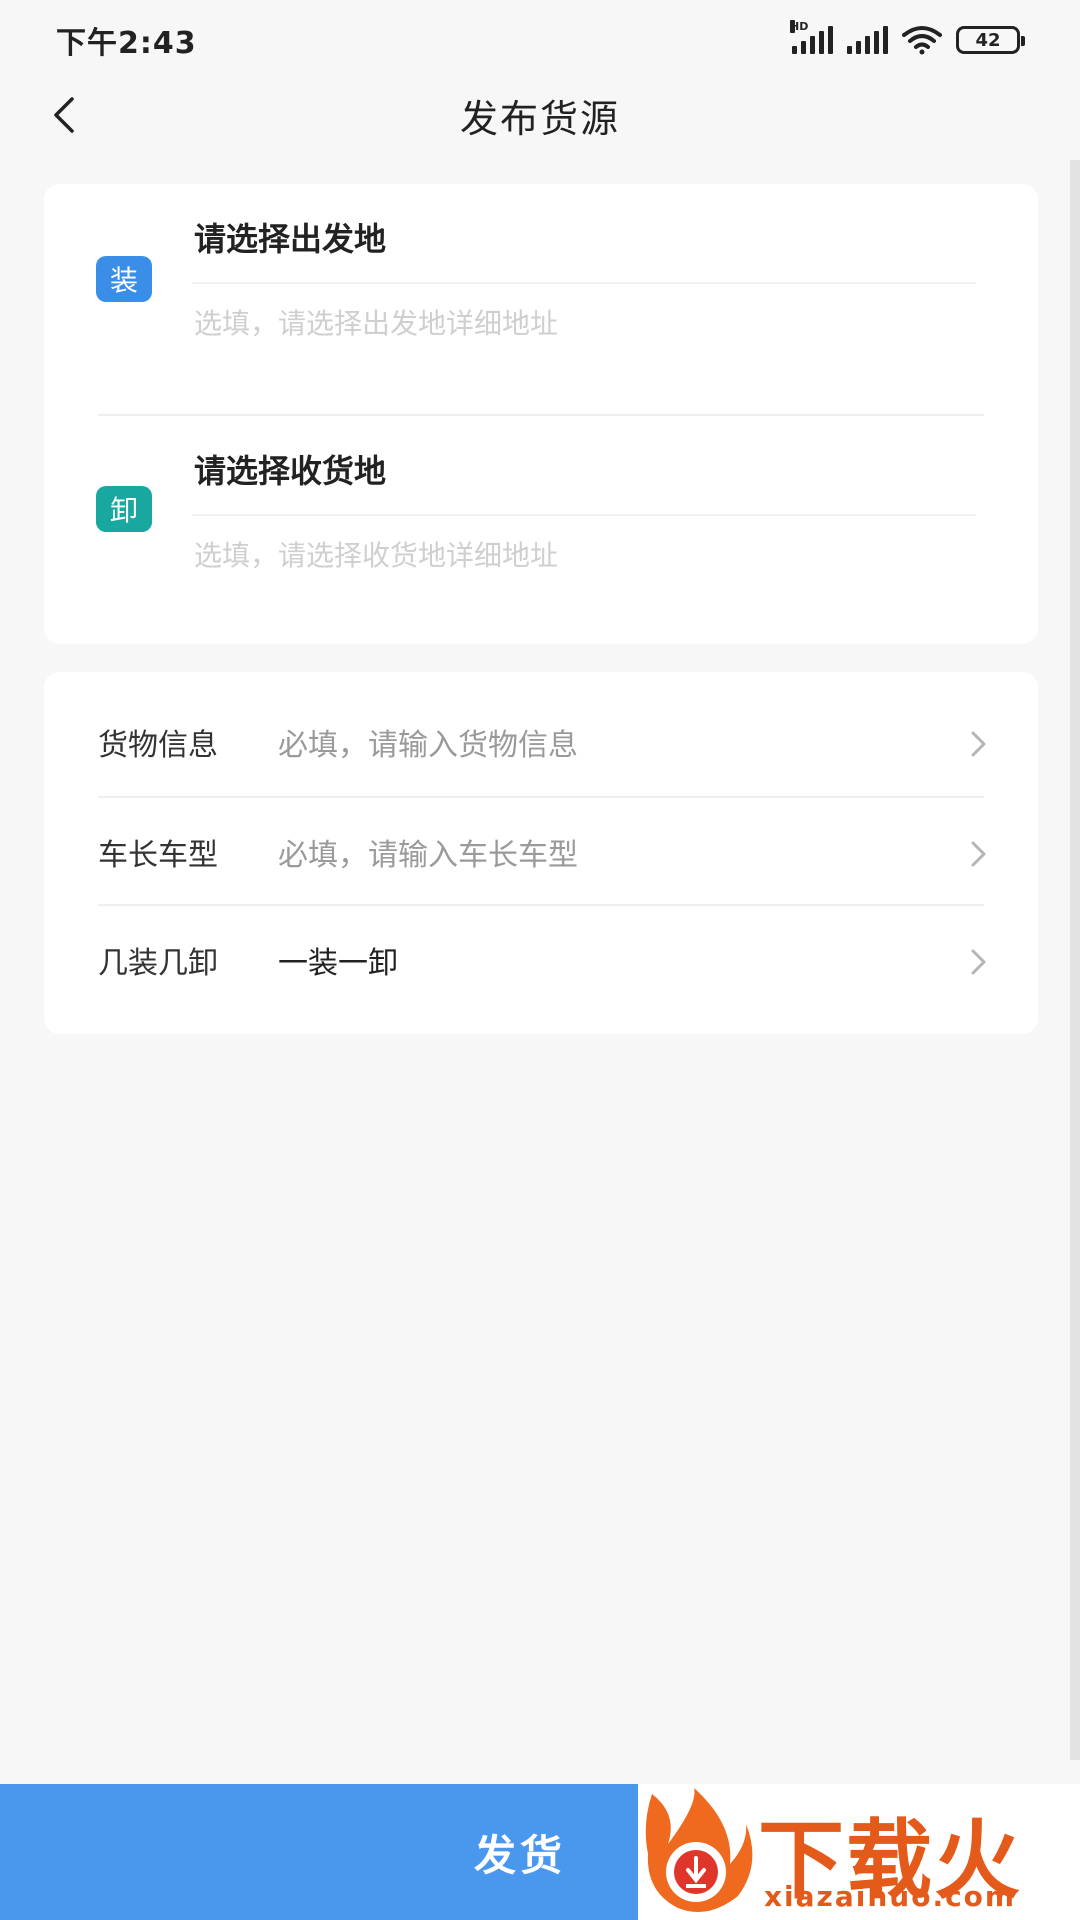 The height and width of the screenshot is (1920, 1080). I want to click on load-unload-count-value: 一装一卸, so click(338, 963).